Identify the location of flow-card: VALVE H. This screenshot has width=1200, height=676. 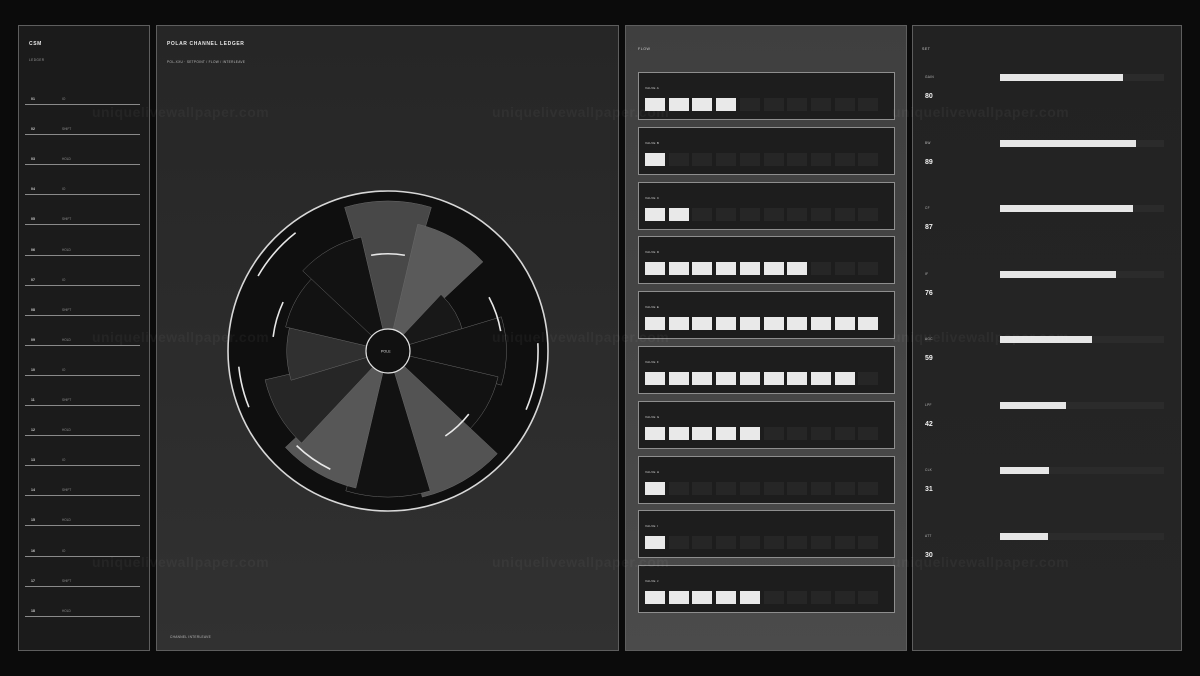
(766, 479).